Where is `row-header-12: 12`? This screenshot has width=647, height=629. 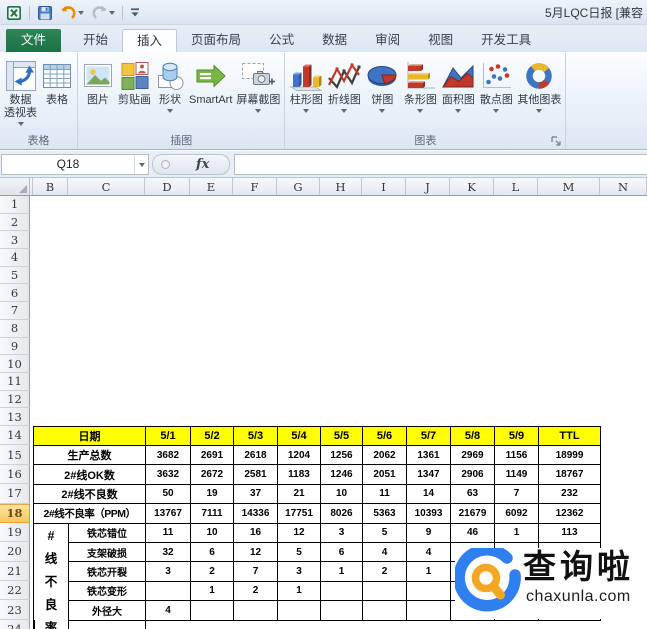 row-header-12: 12 is located at coordinates (15, 399).